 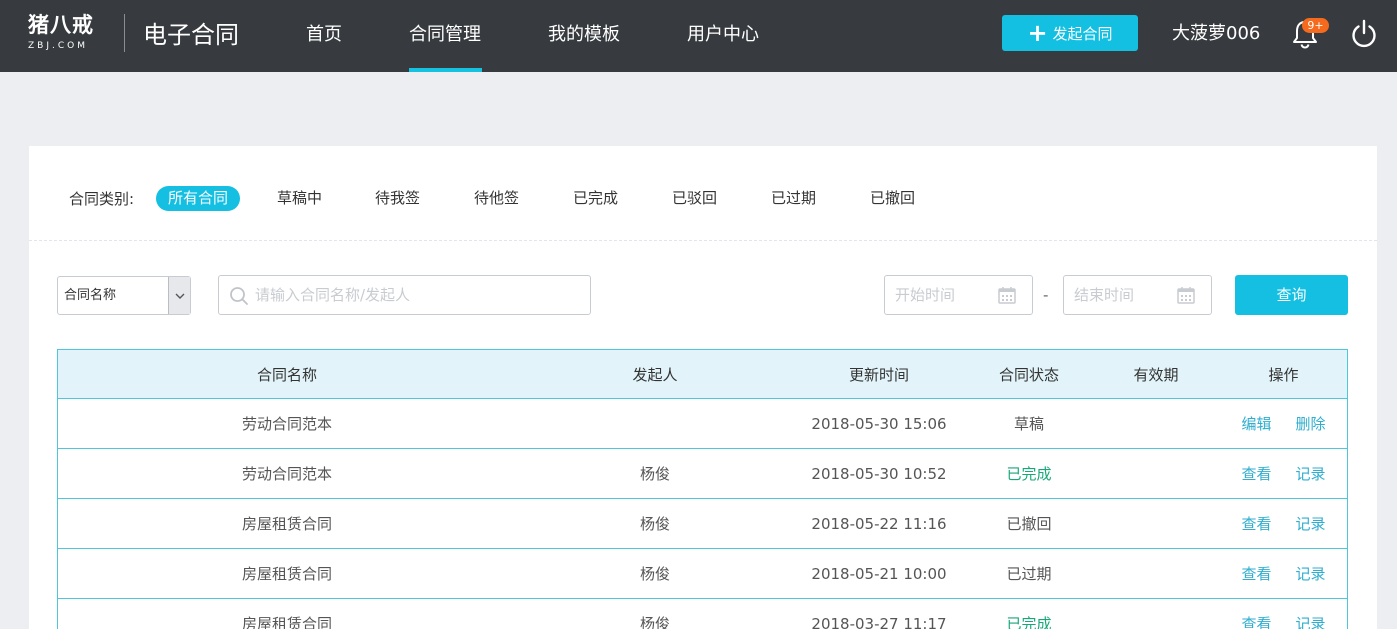 I want to click on username: 大菠萝006, so click(x=1216, y=34).